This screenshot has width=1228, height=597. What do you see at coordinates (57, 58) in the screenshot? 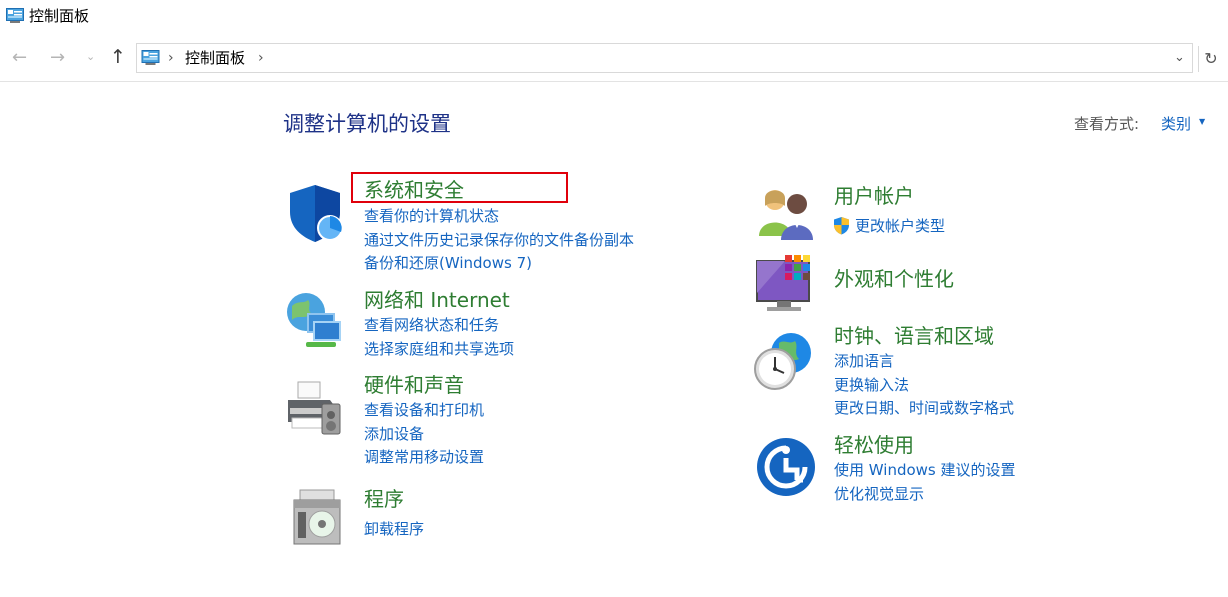
I see `forward-button: →` at bounding box center [57, 58].